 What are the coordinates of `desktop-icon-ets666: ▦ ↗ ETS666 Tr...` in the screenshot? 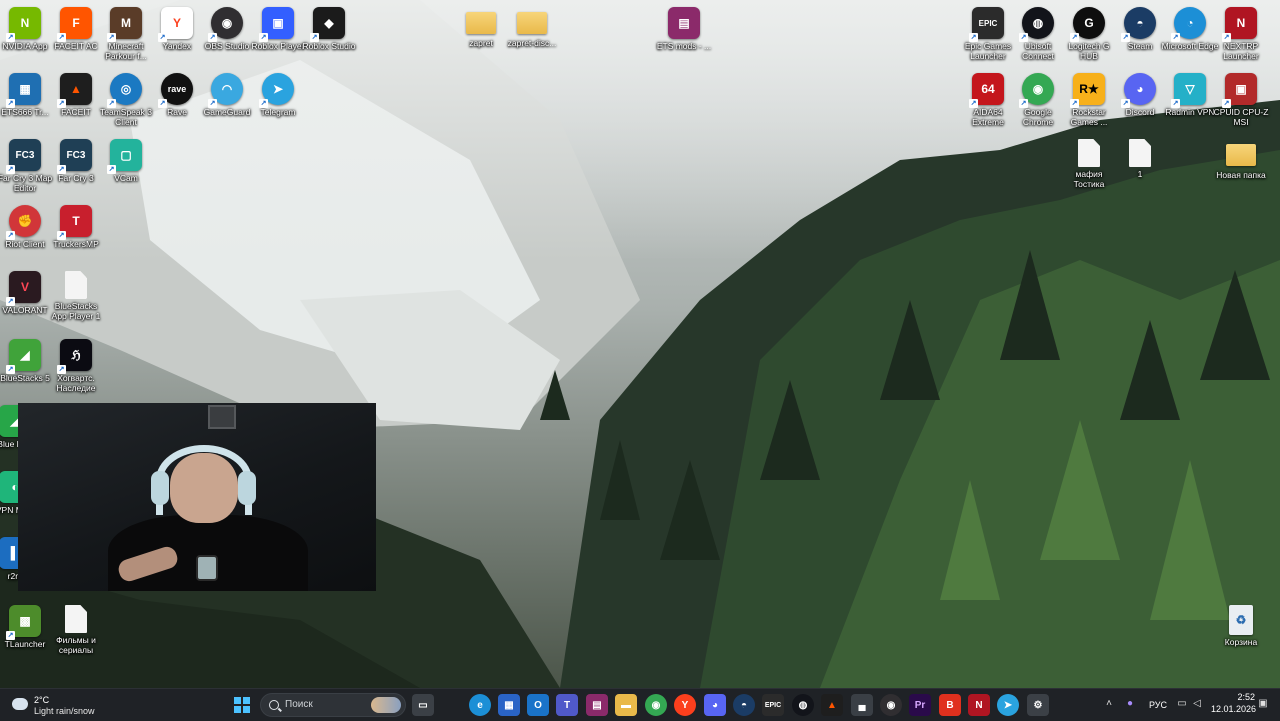 It's located at (27, 93).